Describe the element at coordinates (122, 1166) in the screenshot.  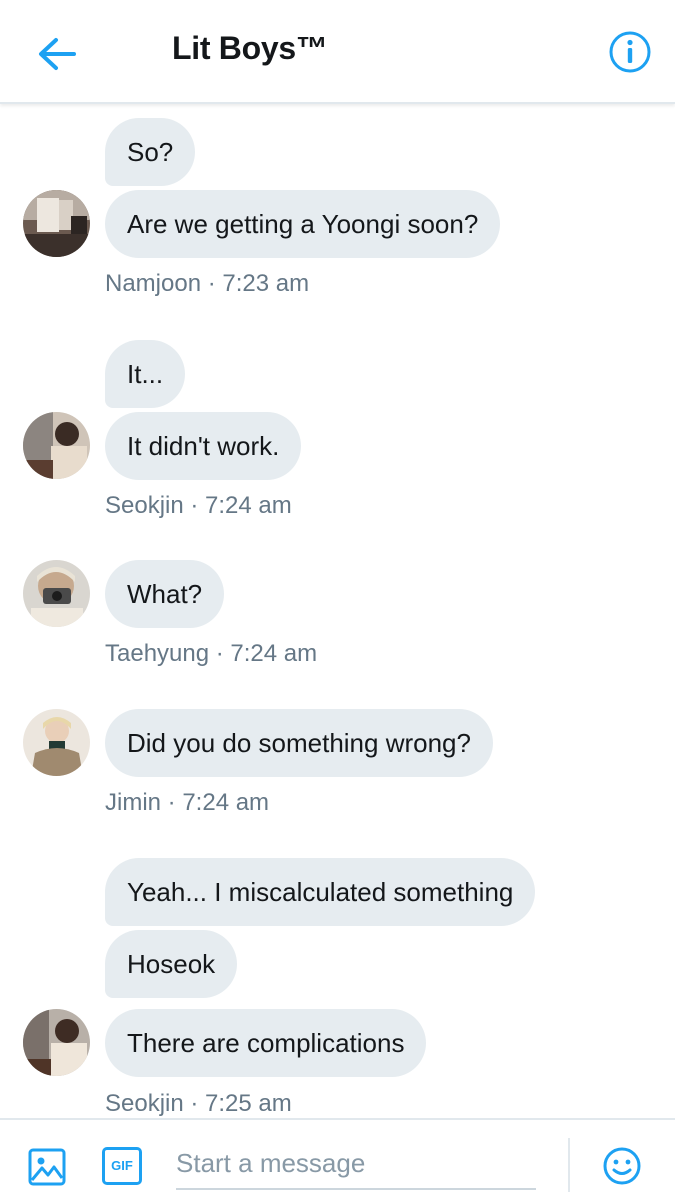
I see `gif-button: GIF` at that location.